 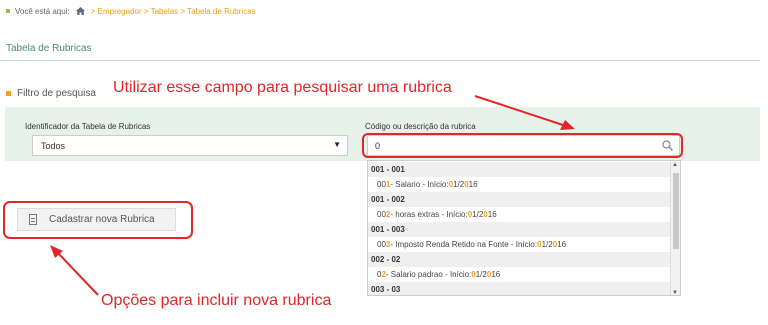 What do you see at coordinates (519, 169) in the screenshot?
I see `dropdown-group-header: 001 - 001` at bounding box center [519, 169].